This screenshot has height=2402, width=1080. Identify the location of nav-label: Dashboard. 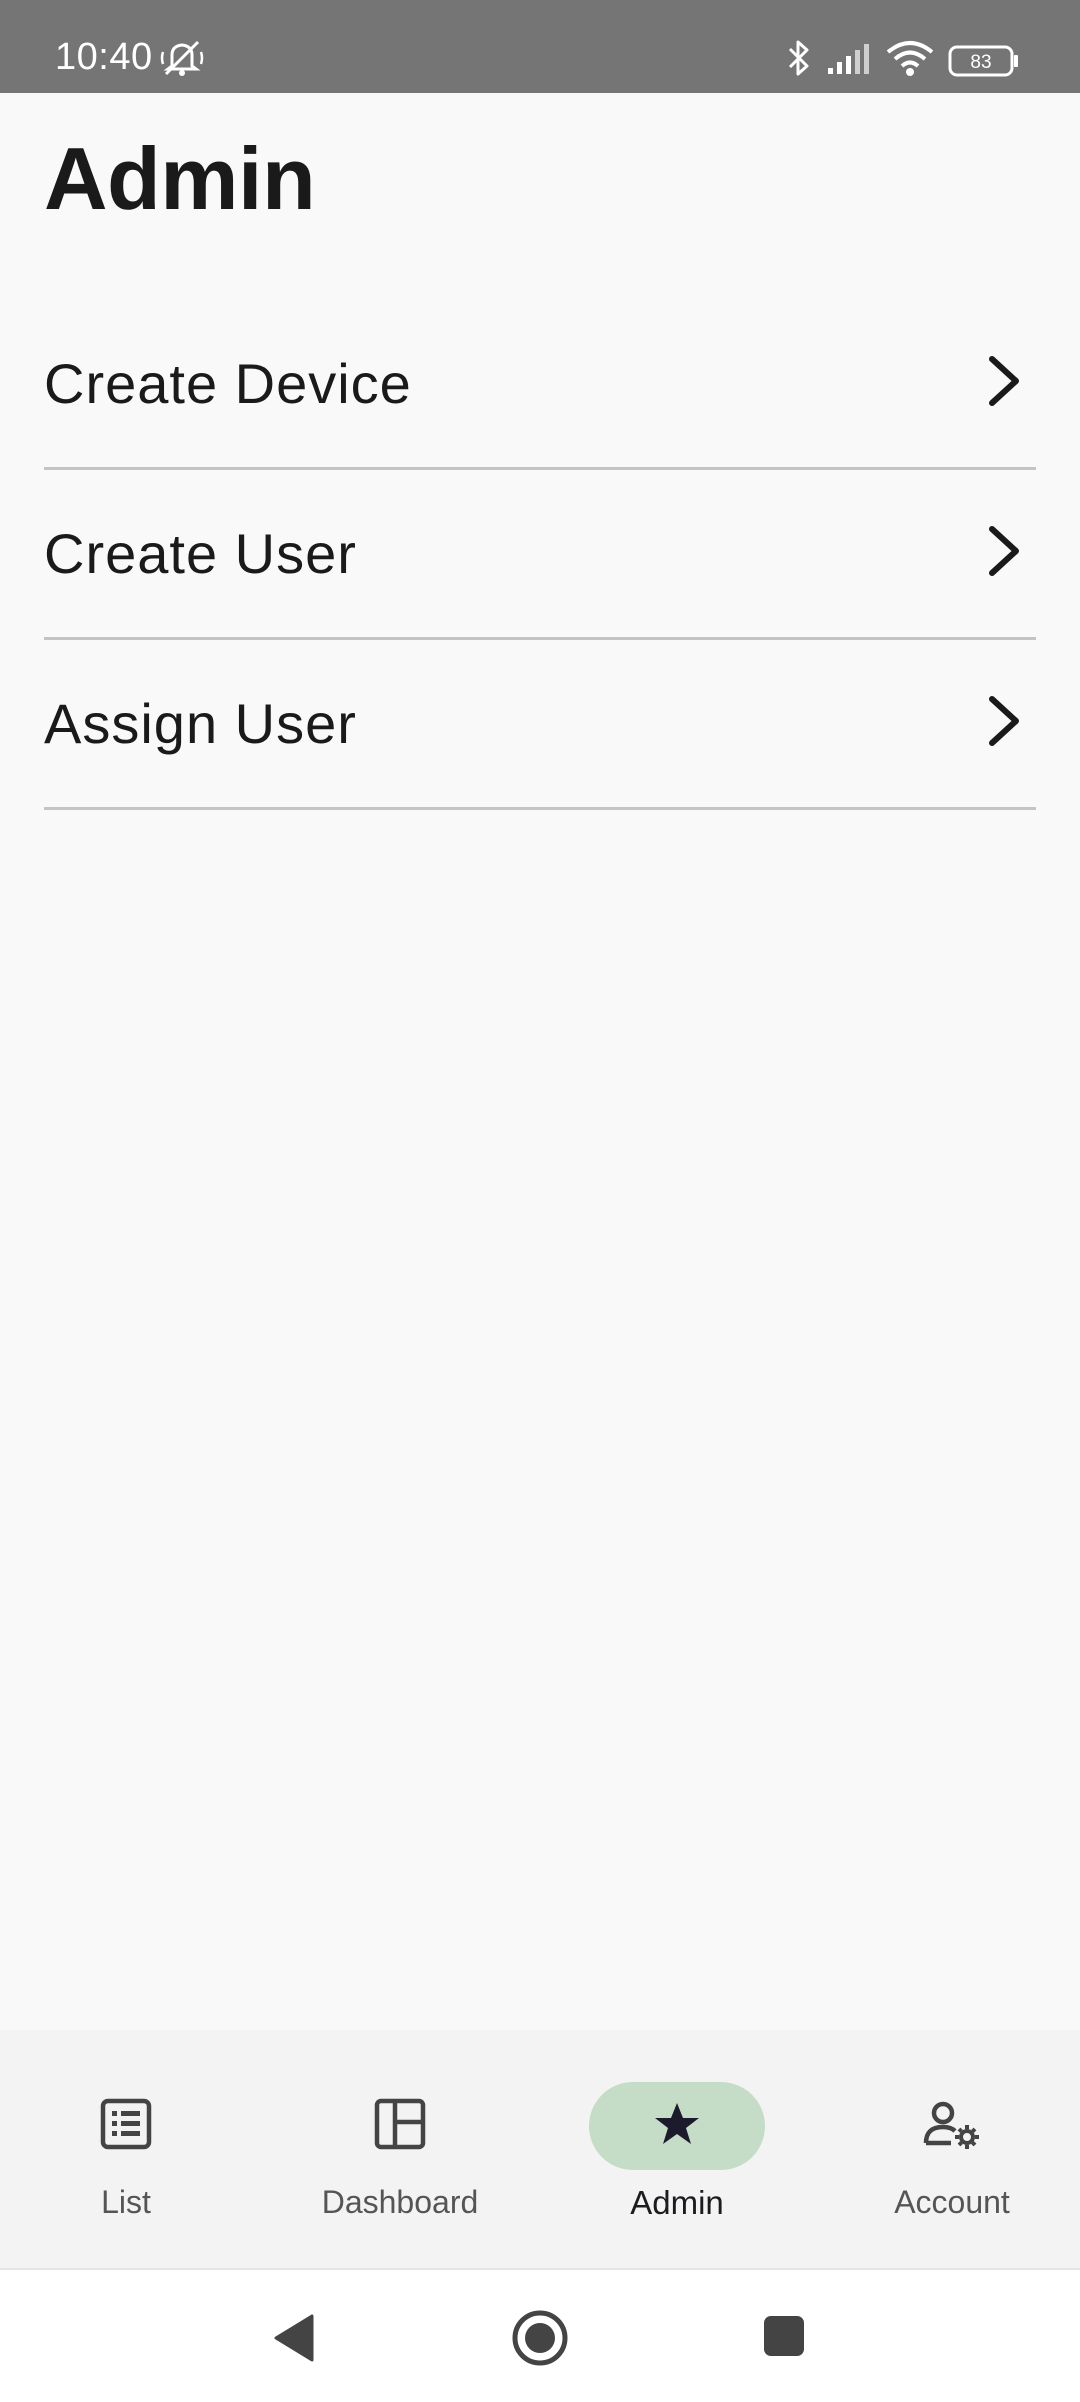
(400, 2202).